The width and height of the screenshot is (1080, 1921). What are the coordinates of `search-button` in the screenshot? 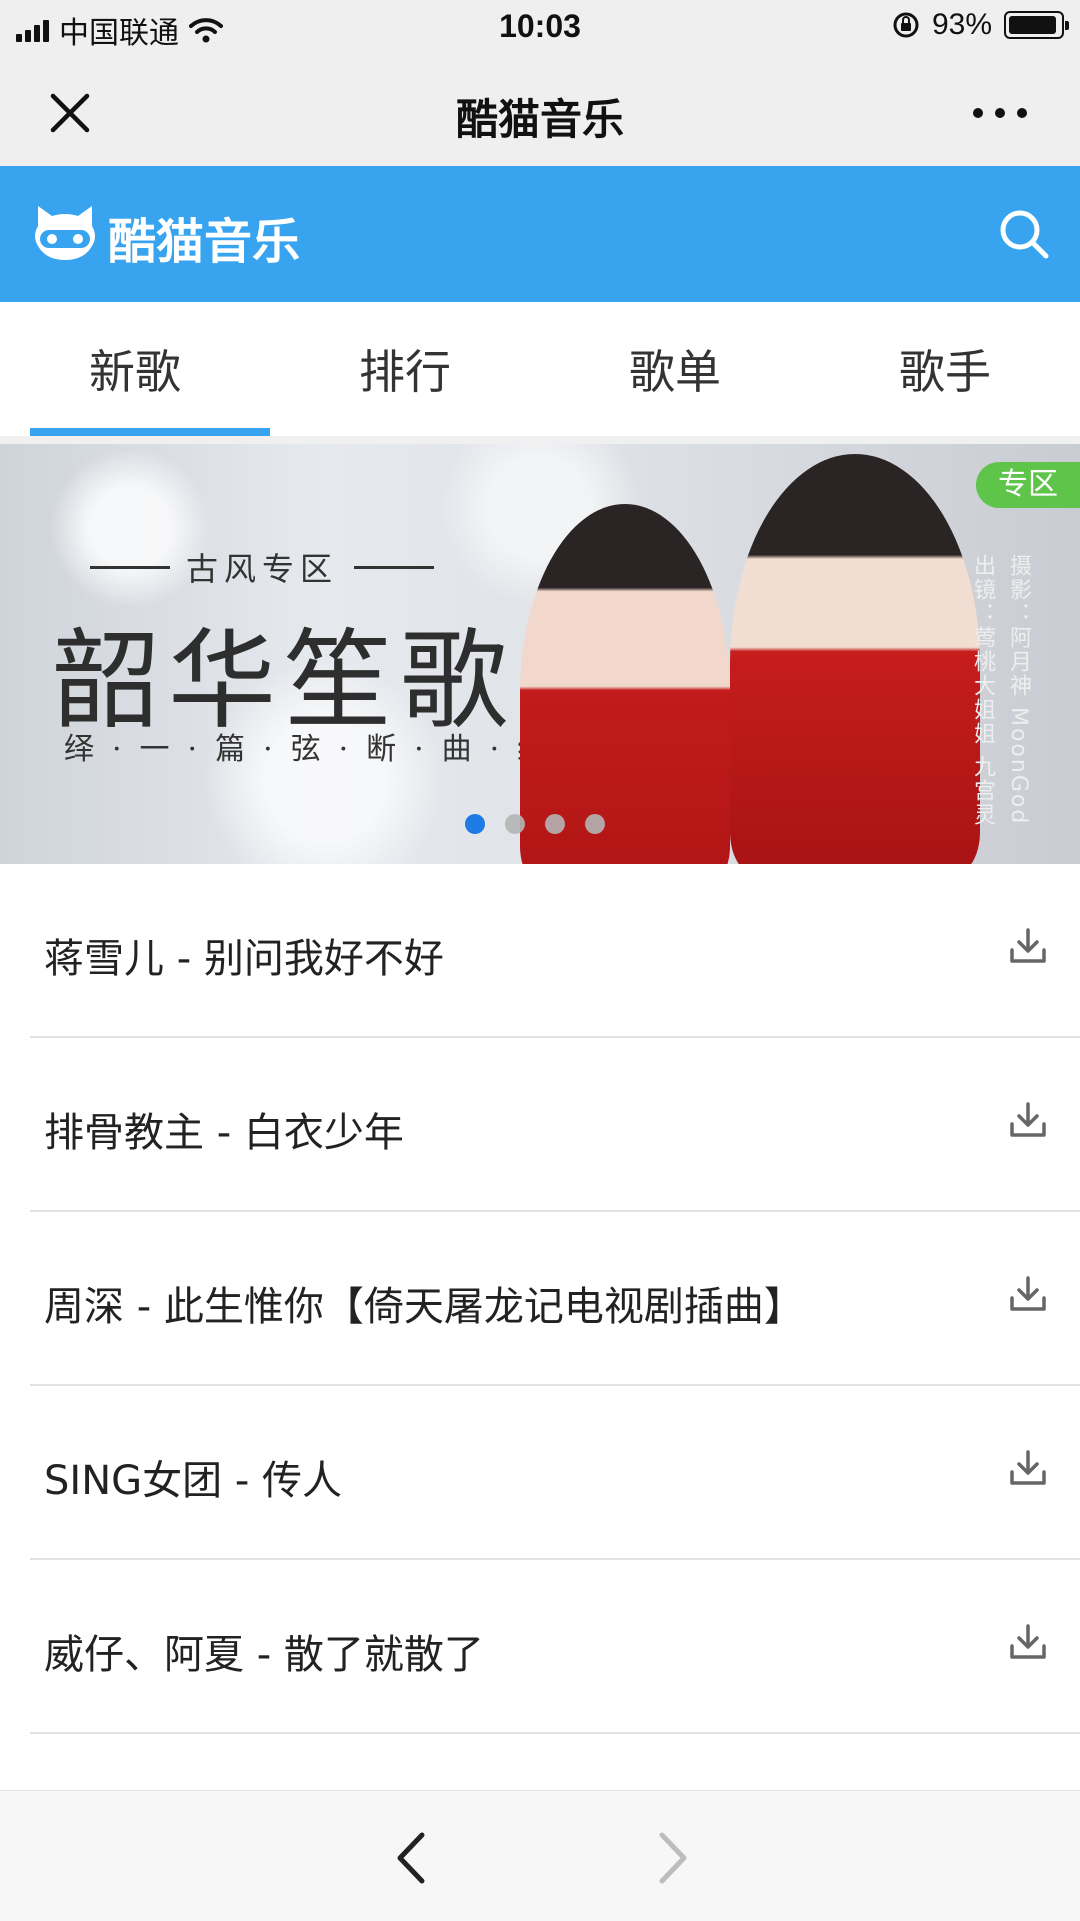 It's located at (1024, 234).